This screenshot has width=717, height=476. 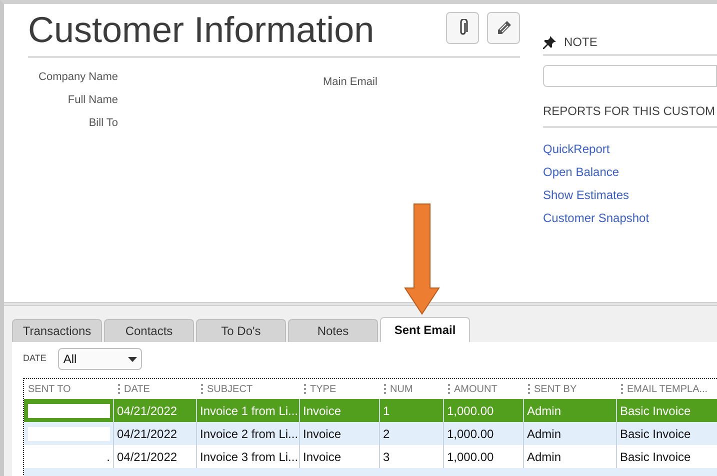 I want to click on tab: Sent Email, so click(x=425, y=329).